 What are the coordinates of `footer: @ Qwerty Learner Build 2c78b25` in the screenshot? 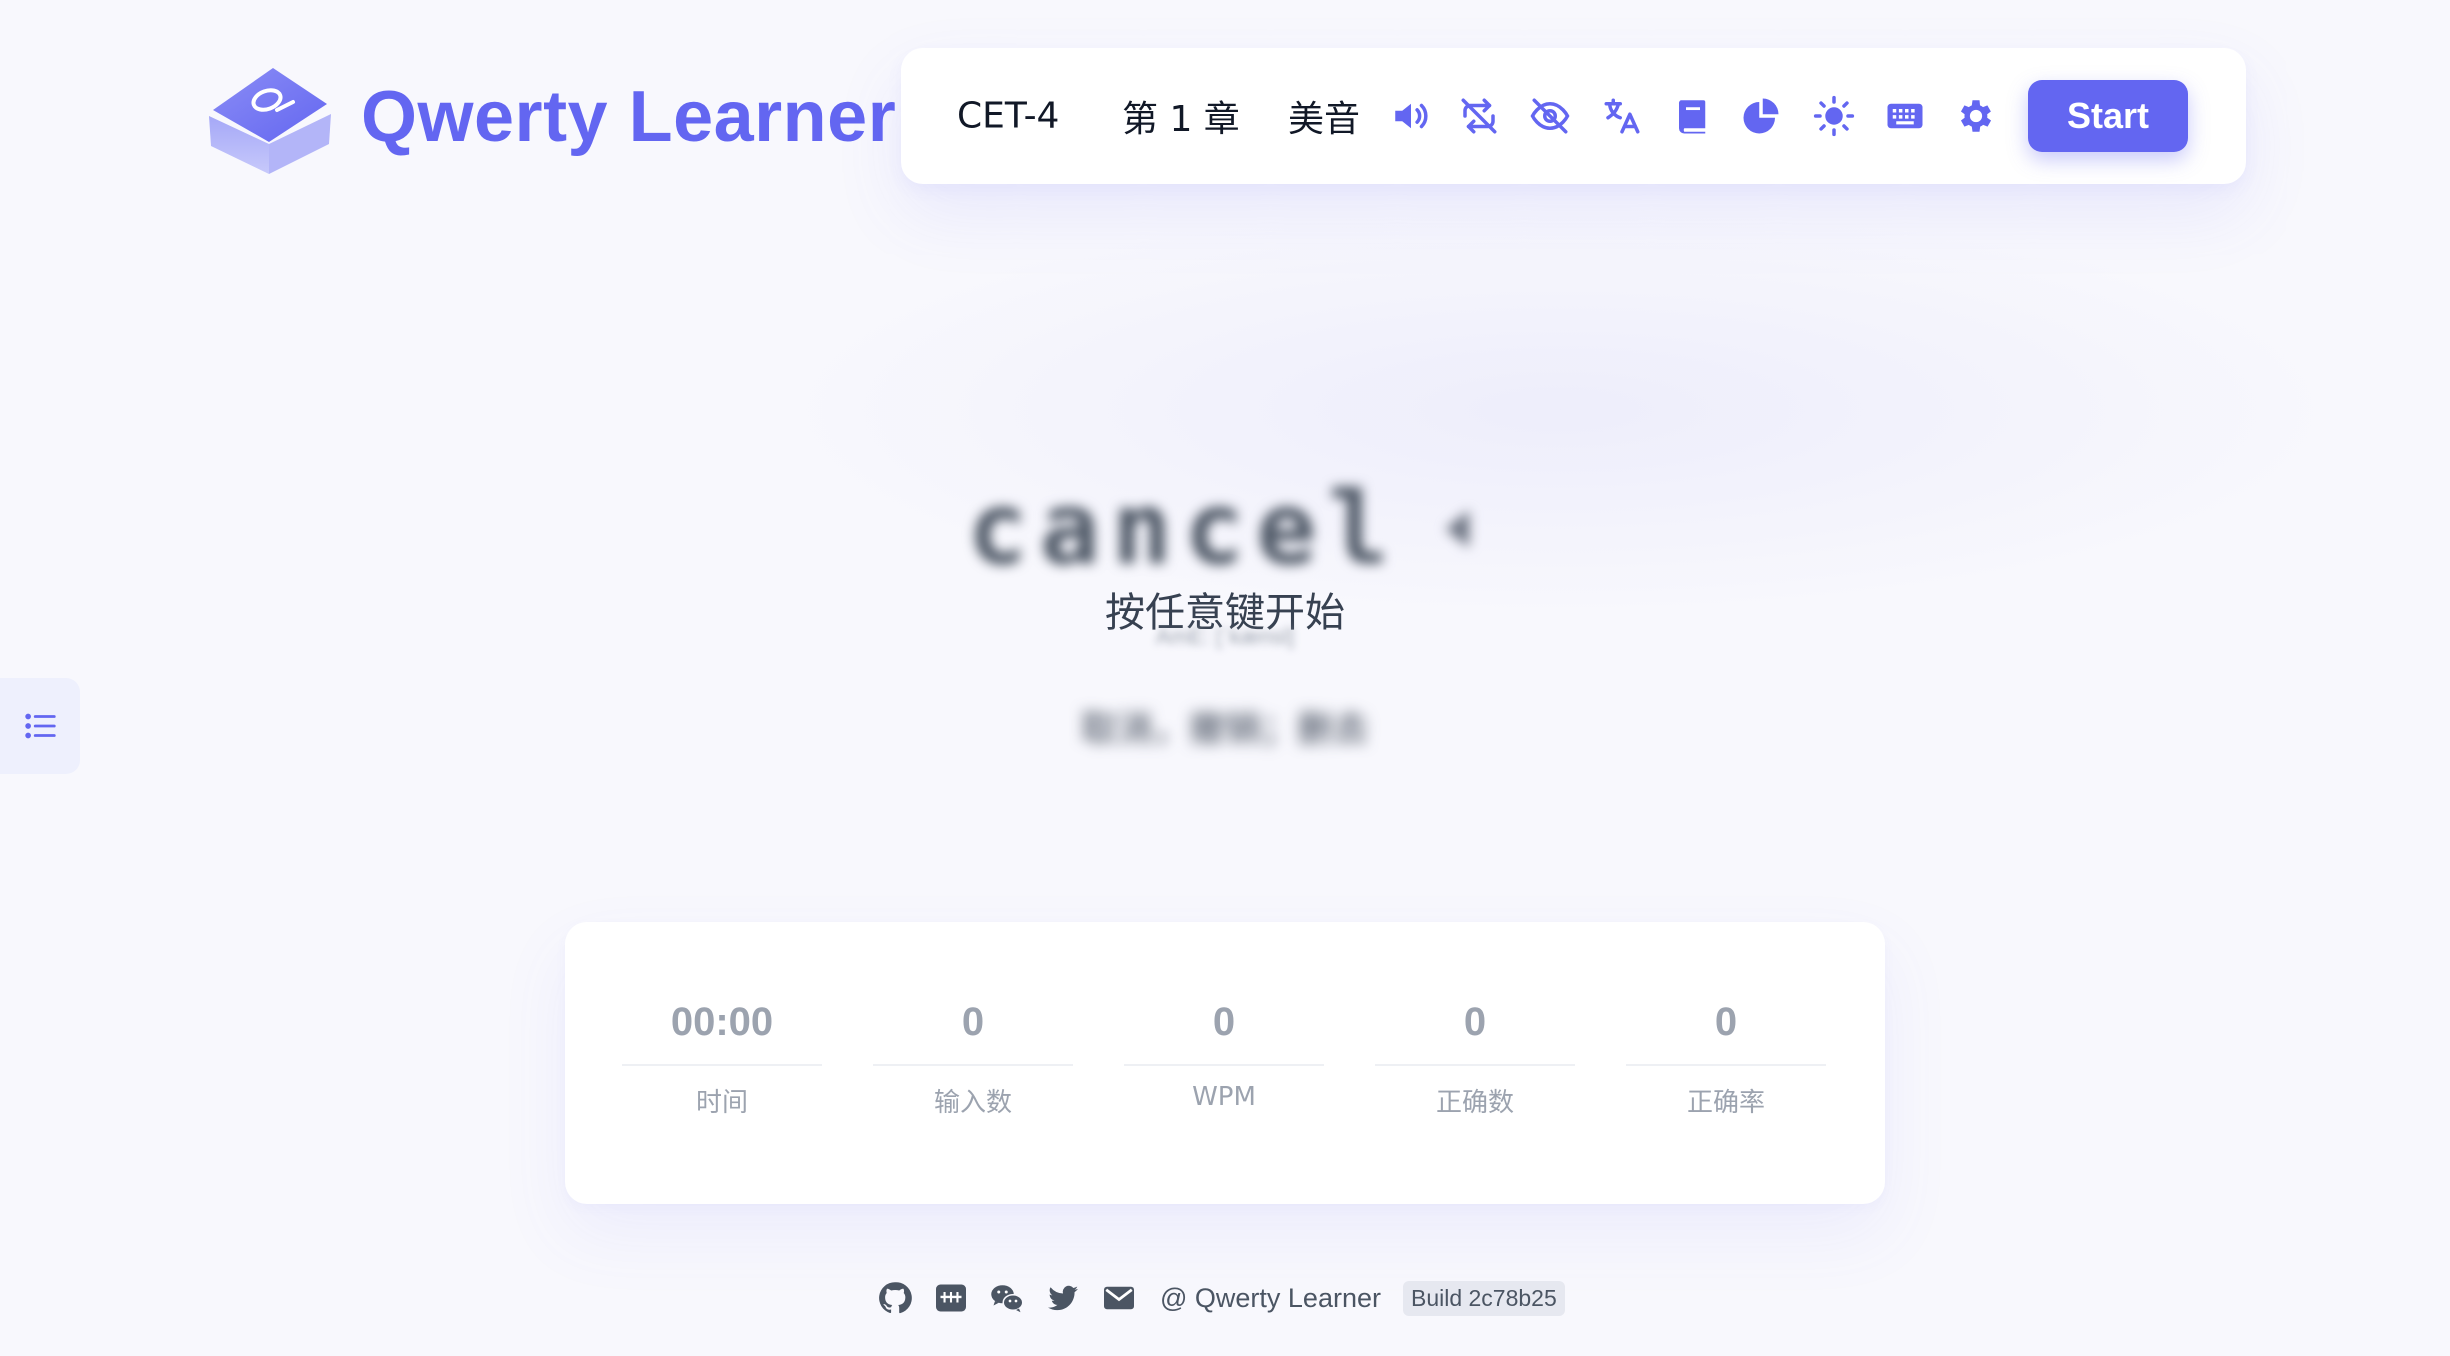 It's located at (1220, 1298).